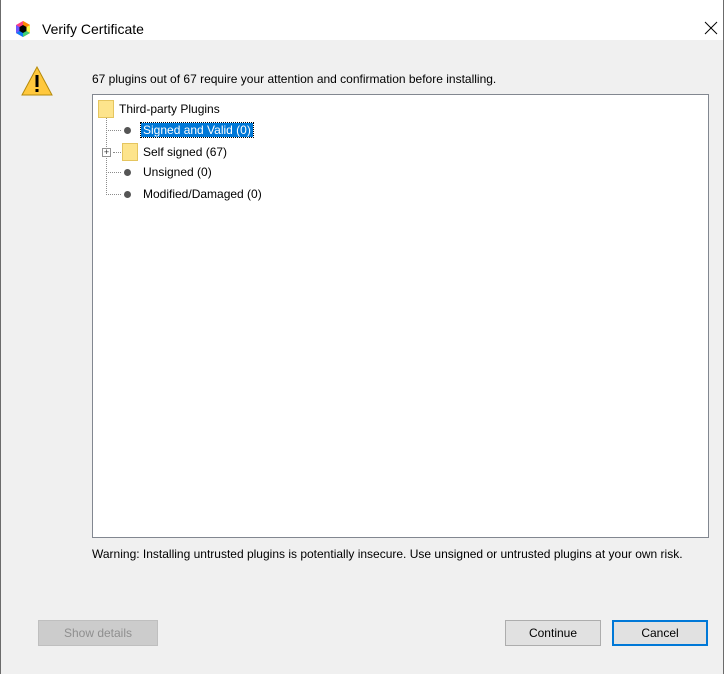 The image size is (724, 674). Describe the element at coordinates (93, 29) in the screenshot. I see `window-title: Verify Certificate` at that location.